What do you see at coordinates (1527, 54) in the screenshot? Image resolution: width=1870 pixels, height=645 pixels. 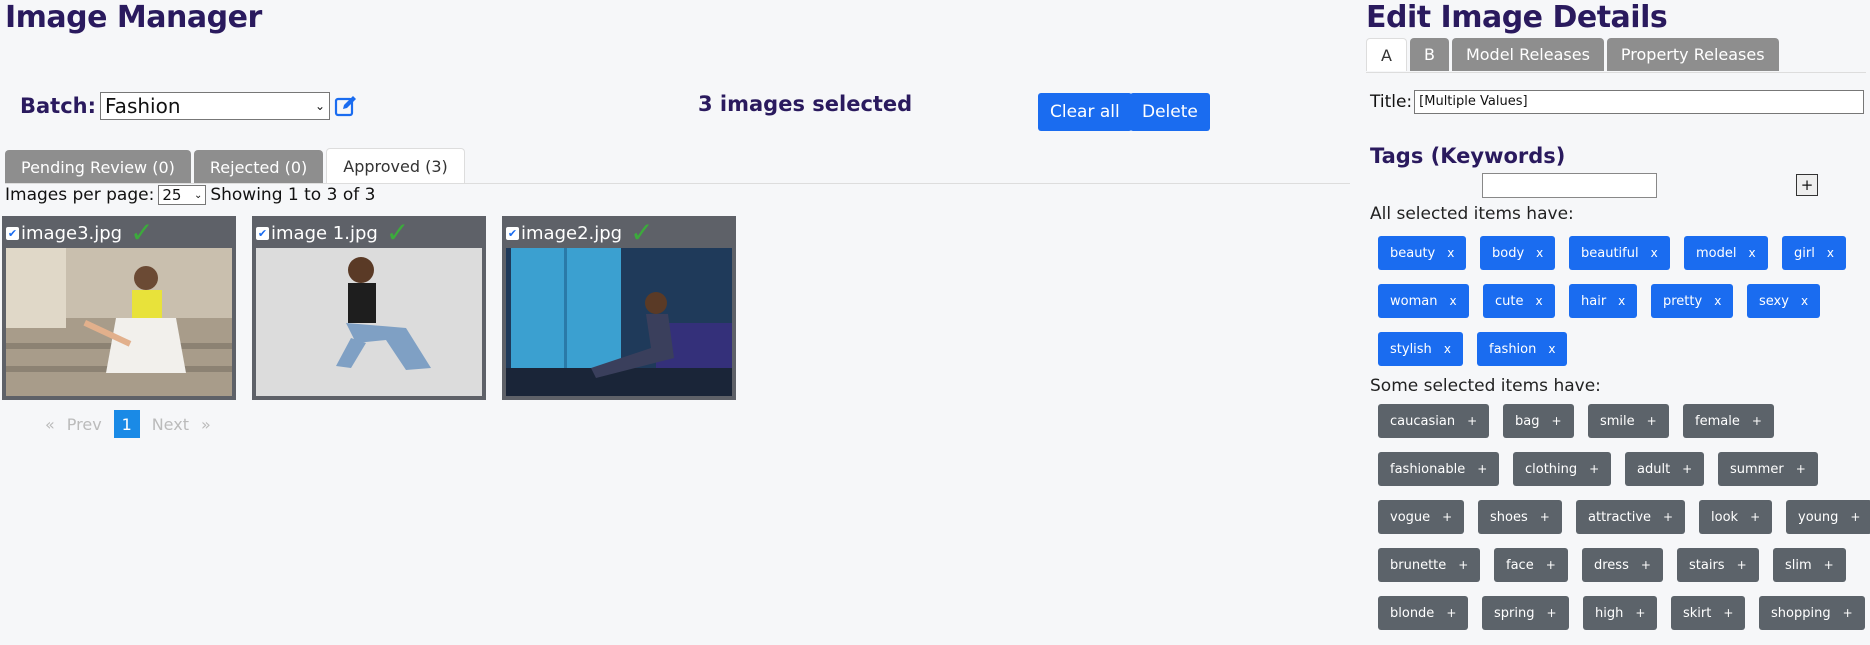 I see `tab-model-releases: Model Releases` at bounding box center [1527, 54].